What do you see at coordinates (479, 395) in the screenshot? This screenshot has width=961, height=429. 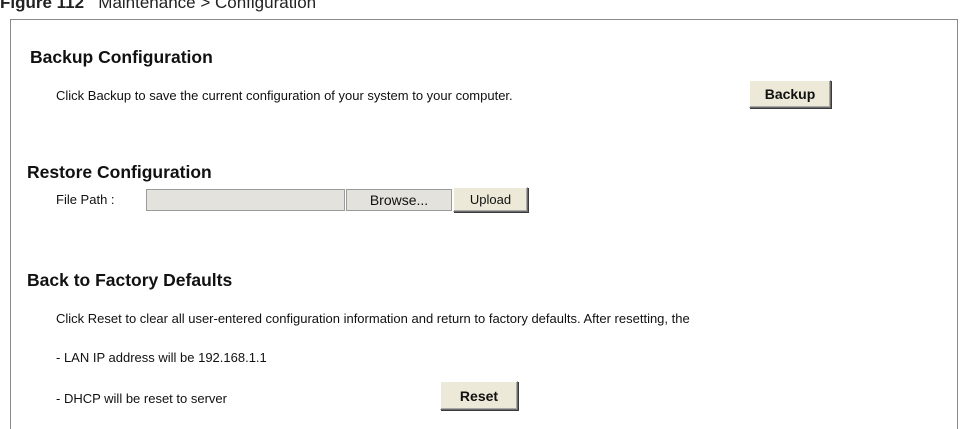 I see `reset-button: Reset` at bounding box center [479, 395].